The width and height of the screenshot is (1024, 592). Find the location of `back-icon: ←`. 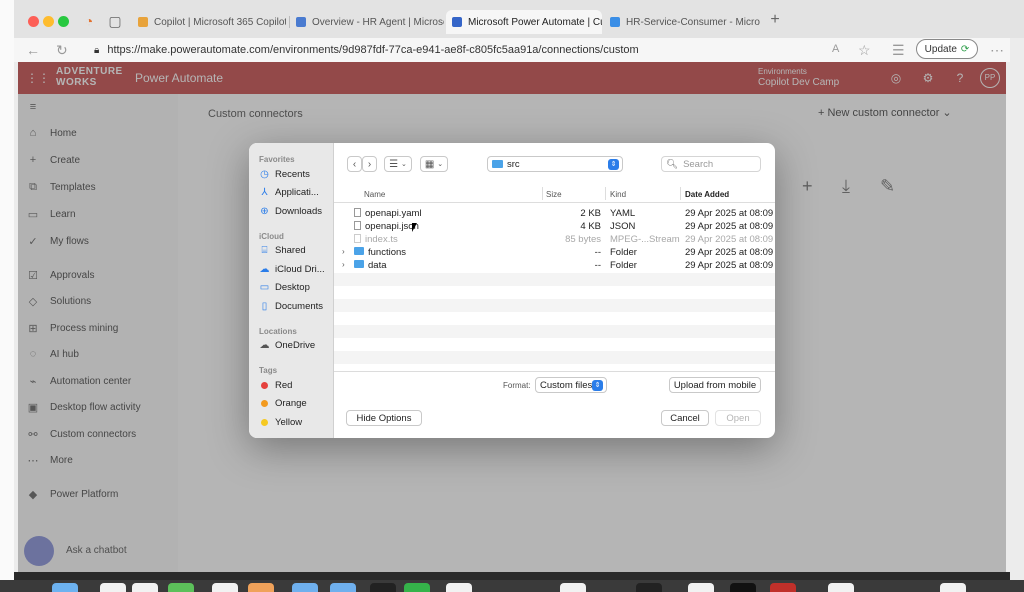

back-icon: ← is located at coordinates (33, 50).